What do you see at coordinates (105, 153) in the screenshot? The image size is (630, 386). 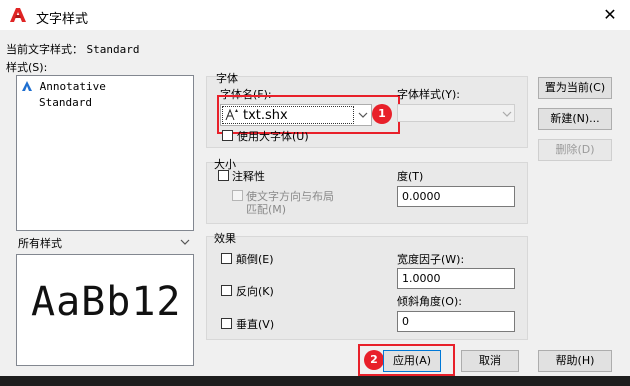 I see `styles-list: Annotative Standard` at bounding box center [105, 153].